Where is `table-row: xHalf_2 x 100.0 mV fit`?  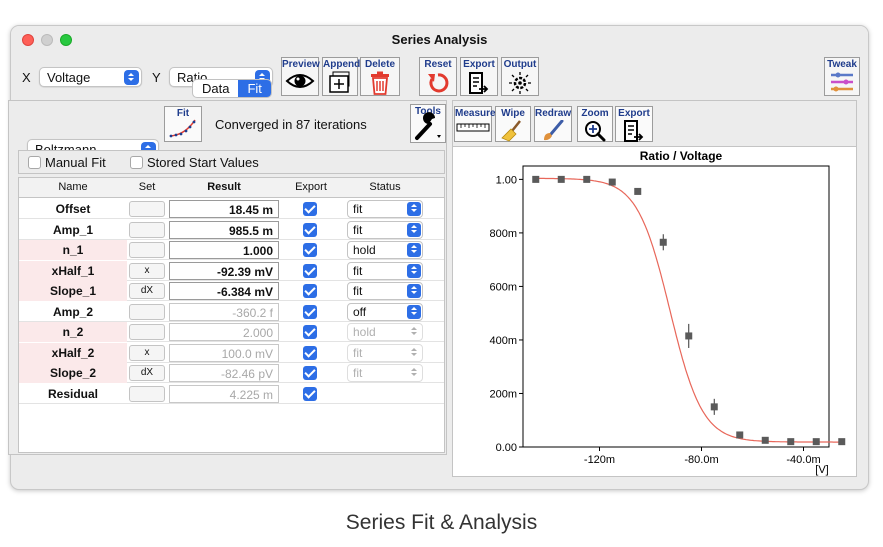
table-row: xHalf_2 x 100.0 mV fit is located at coordinates (231, 352).